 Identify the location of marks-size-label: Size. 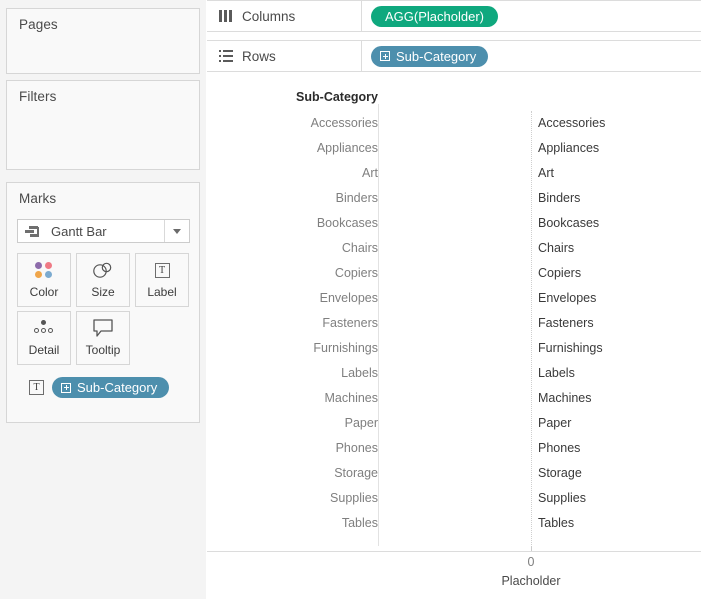
(103, 292).